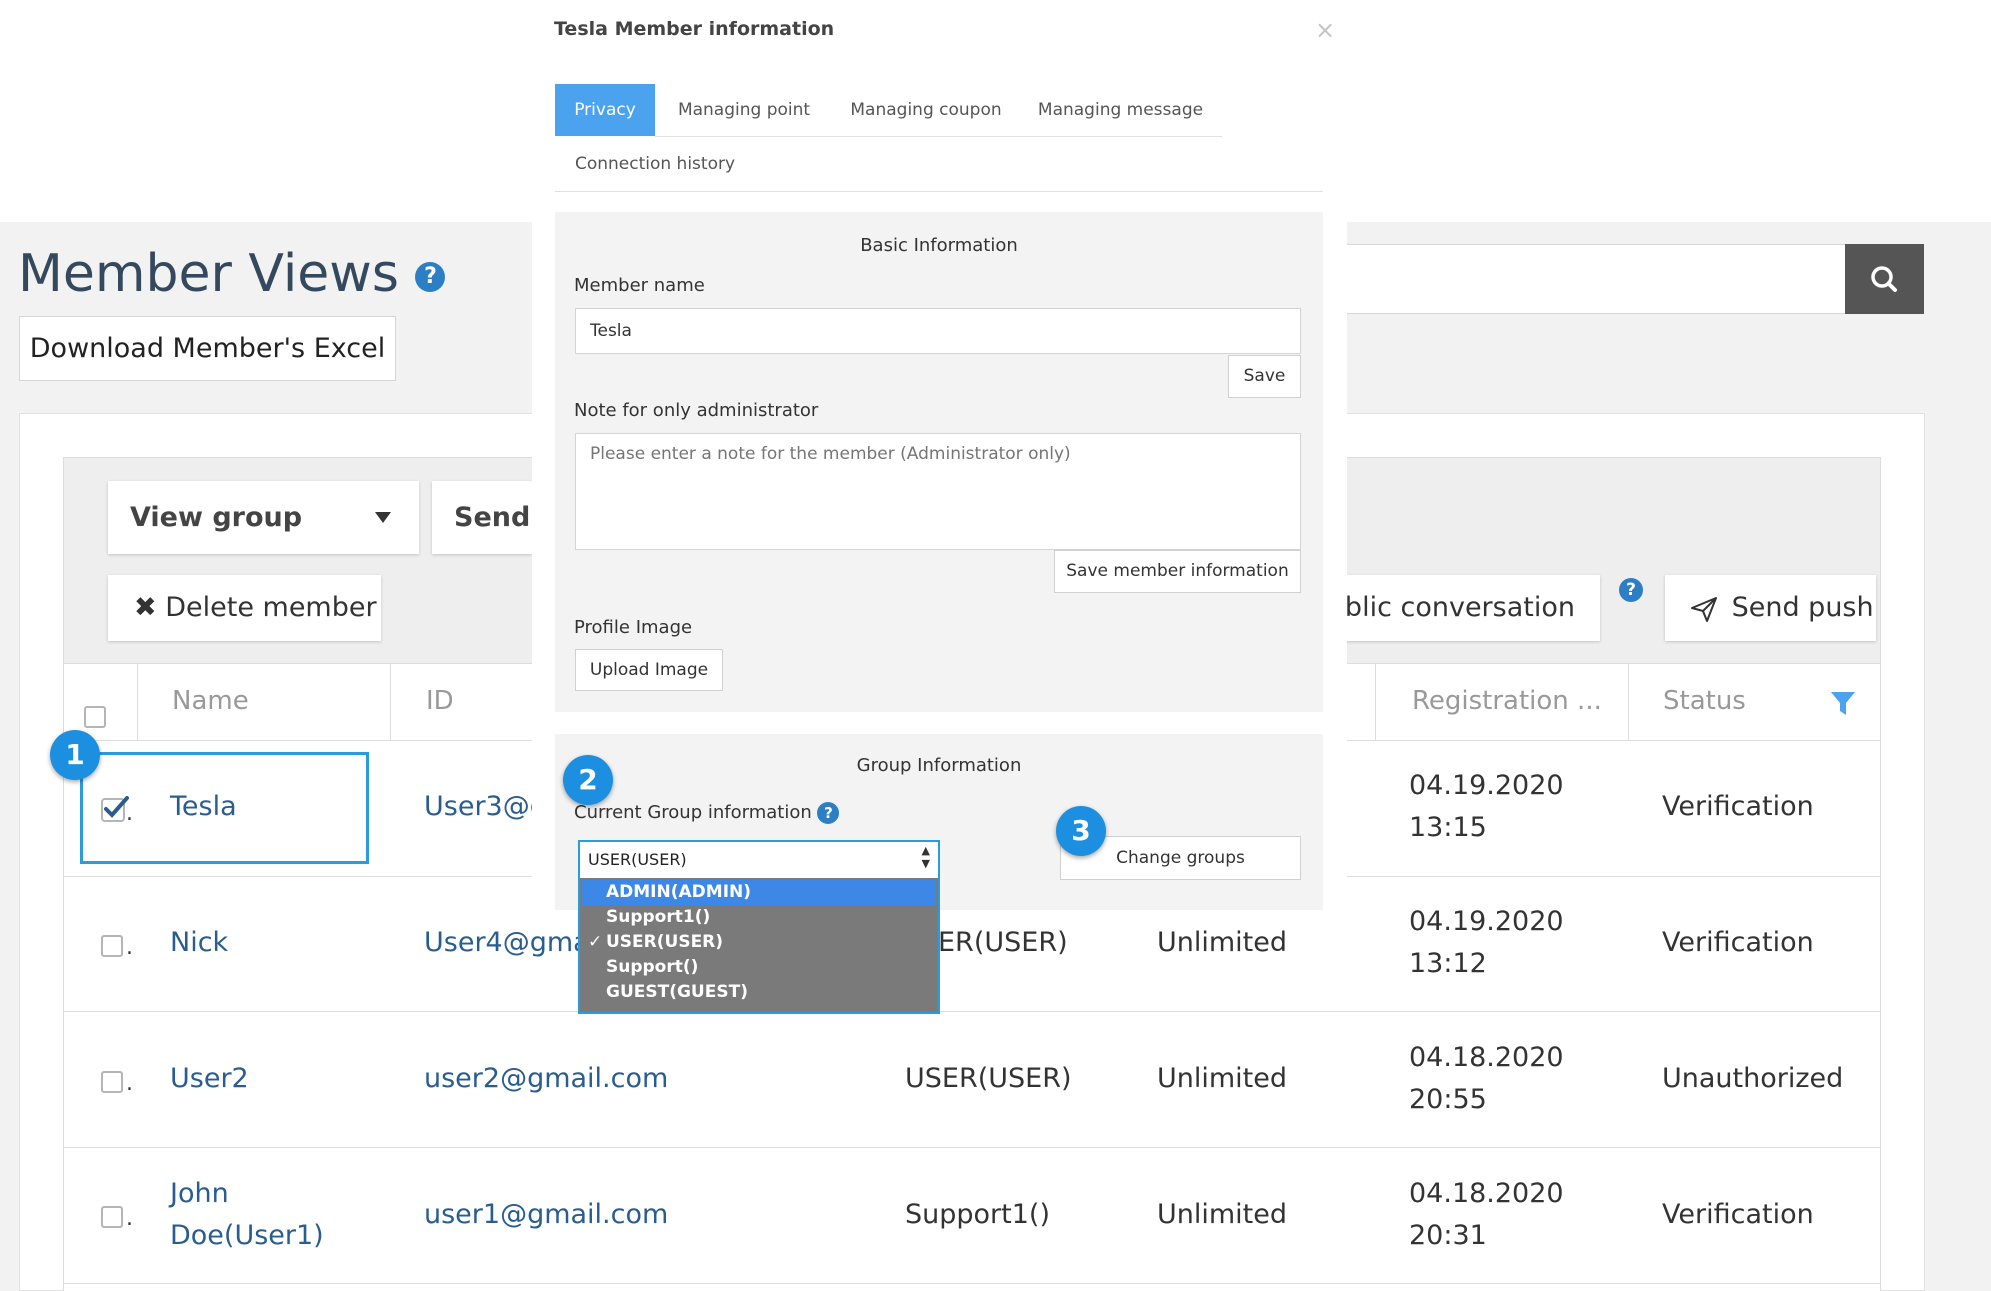  Describe the element at coordinates (75, 755) in the screenshot. I see `step-badge-1: 1` at that location.